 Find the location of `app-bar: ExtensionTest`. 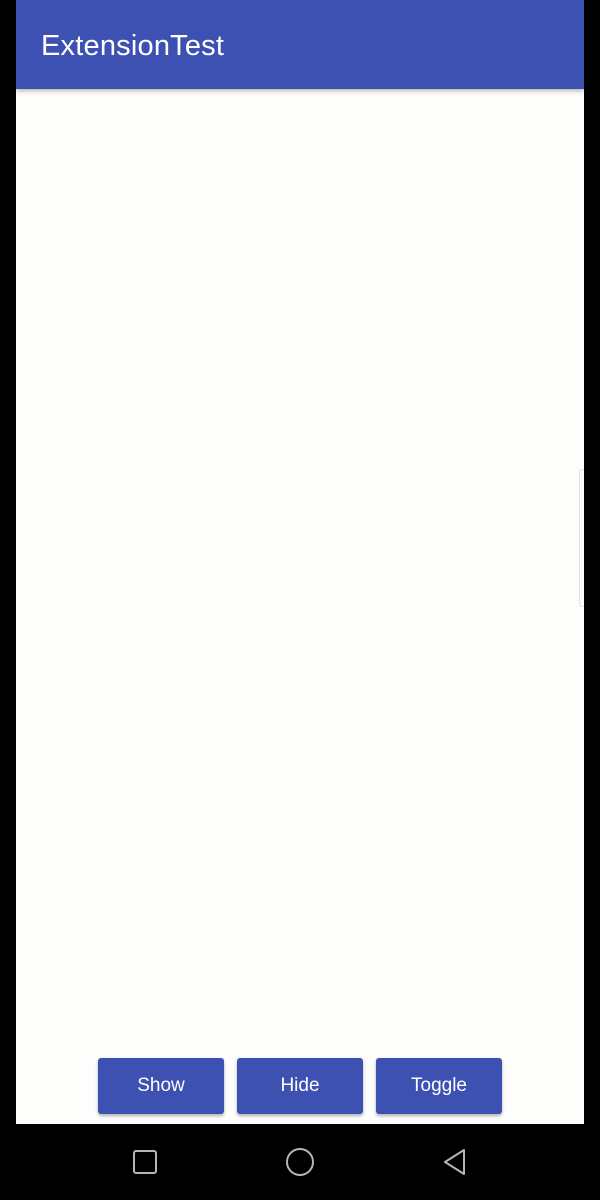

app-bar: ExtensionTest is located at coordinates (300, 44).